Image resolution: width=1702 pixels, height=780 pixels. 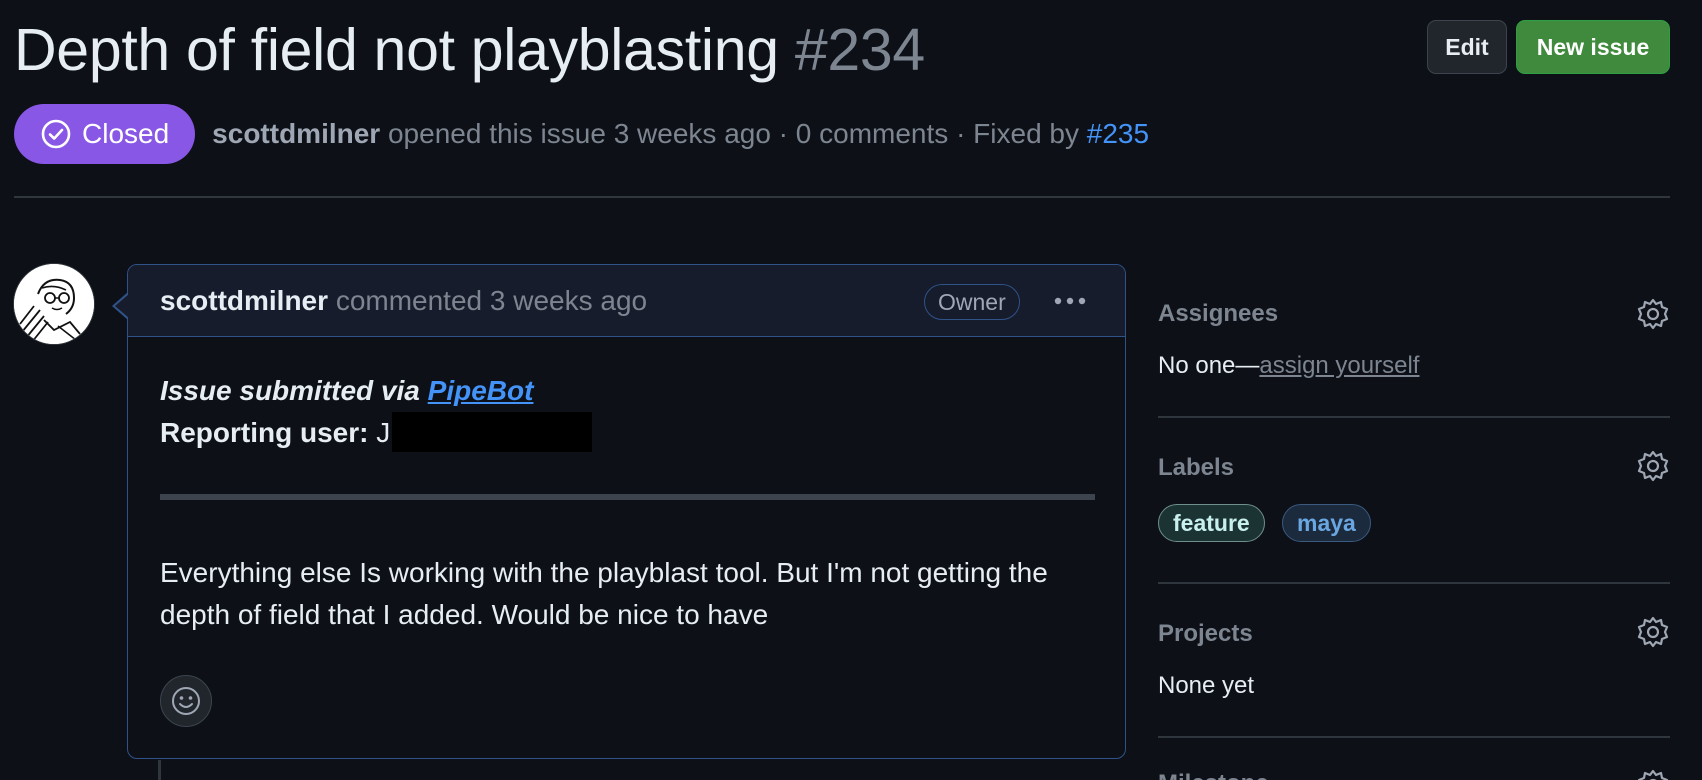 What do you see at coordinates (126, 133) in the screenshot?
I see `status-label: Closed` at bounding box center [126, 133].